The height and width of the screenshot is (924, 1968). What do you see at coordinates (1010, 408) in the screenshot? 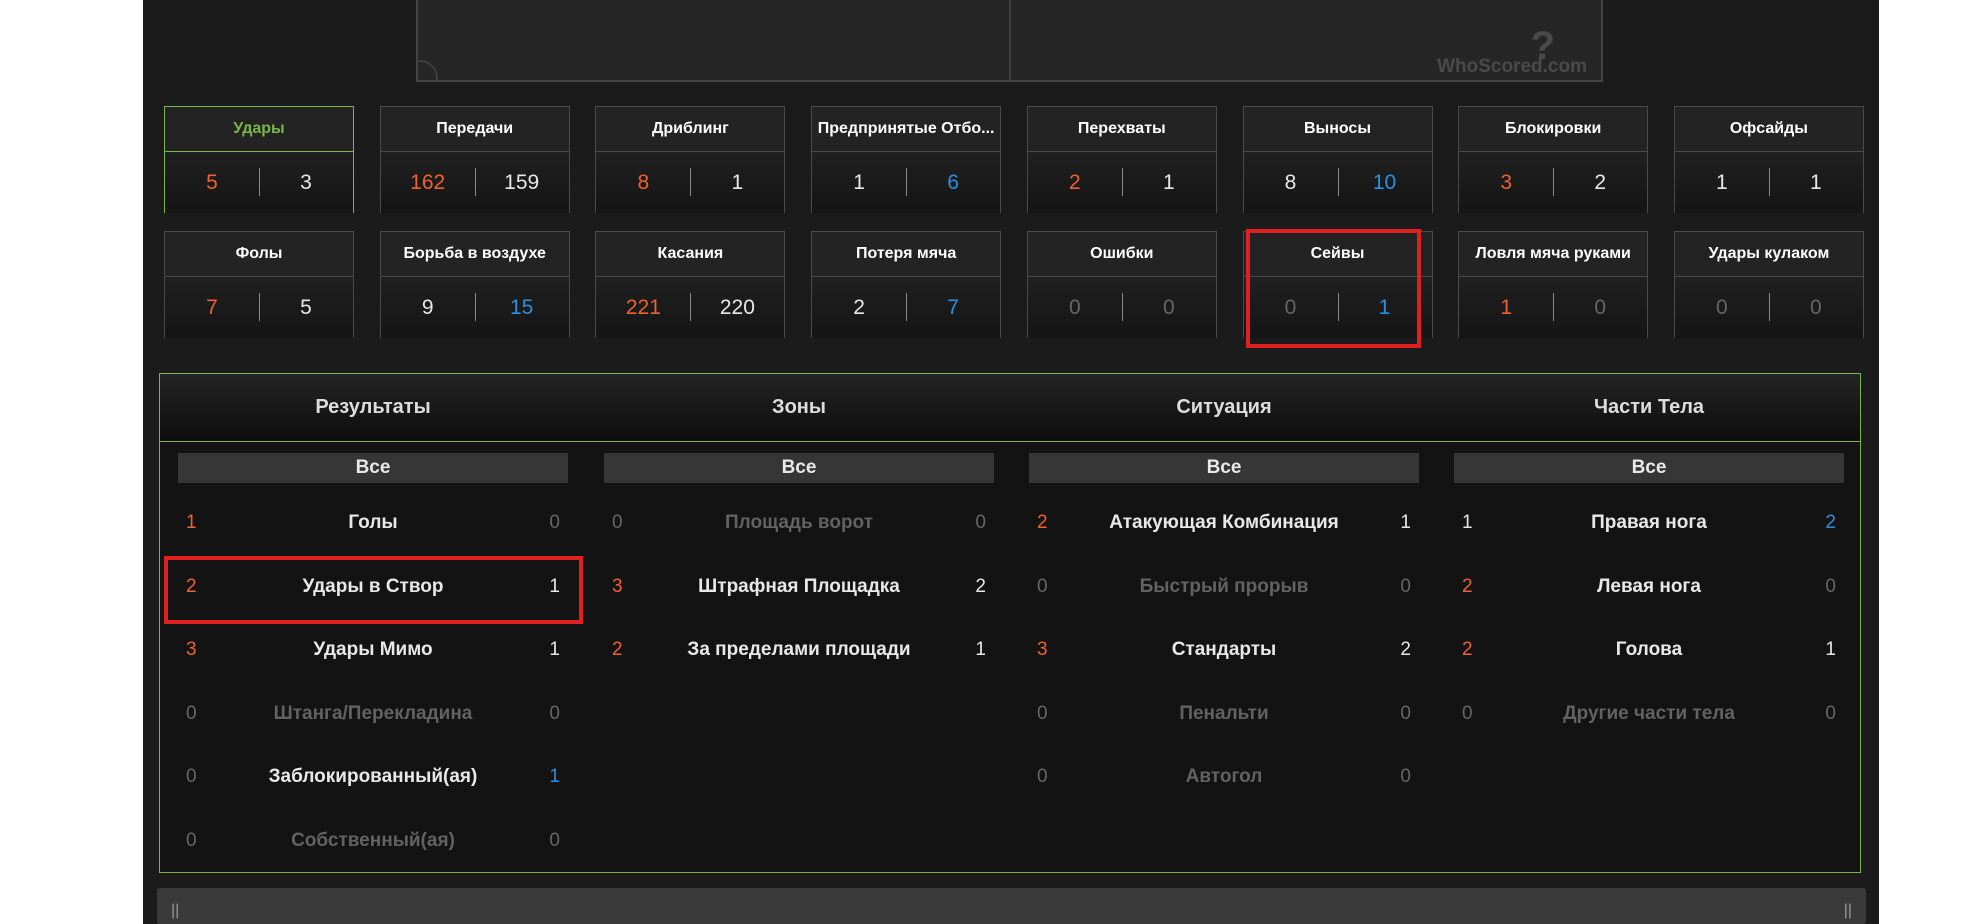
I see `panel-header: Результаты Зоны Ситуация Части Тела` at bounding box center [1010, 408].